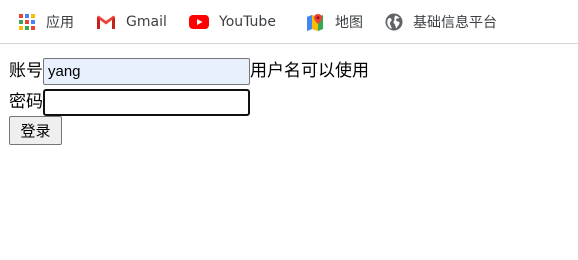  What do you see at coordinates (26, 71) in the screenshot?
I see `account-label: 账号` at bounding box center [26, 71].